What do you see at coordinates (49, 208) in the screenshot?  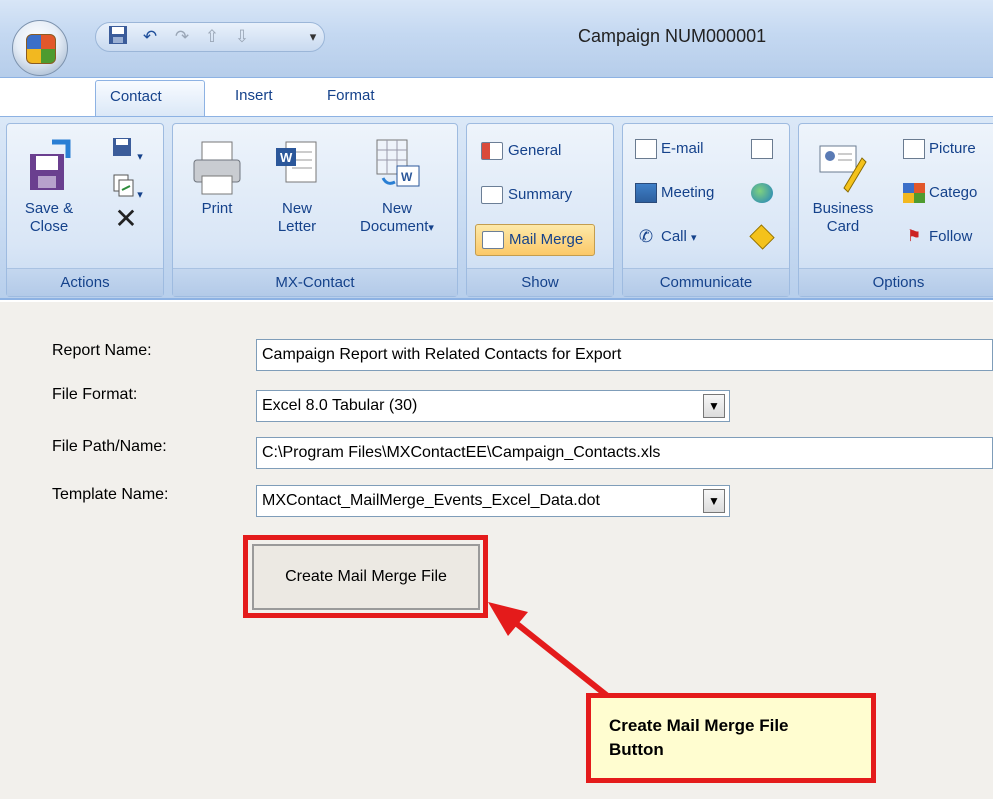 I see `save-close-label-1: Save &` at bounding box center [49, 208].